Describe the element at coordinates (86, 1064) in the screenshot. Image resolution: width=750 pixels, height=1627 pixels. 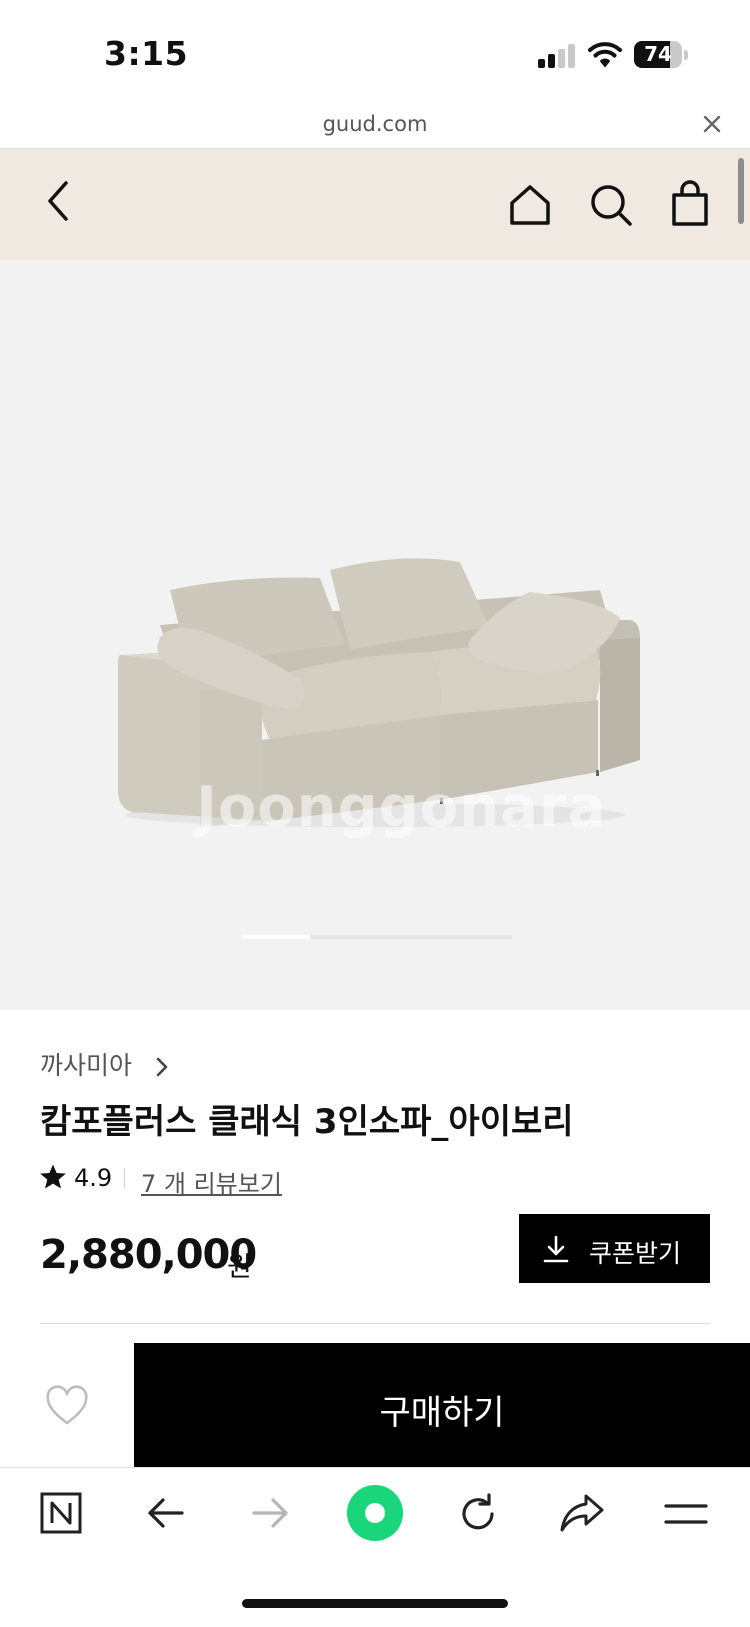
I see `brand-name: 까사미아` at that location.